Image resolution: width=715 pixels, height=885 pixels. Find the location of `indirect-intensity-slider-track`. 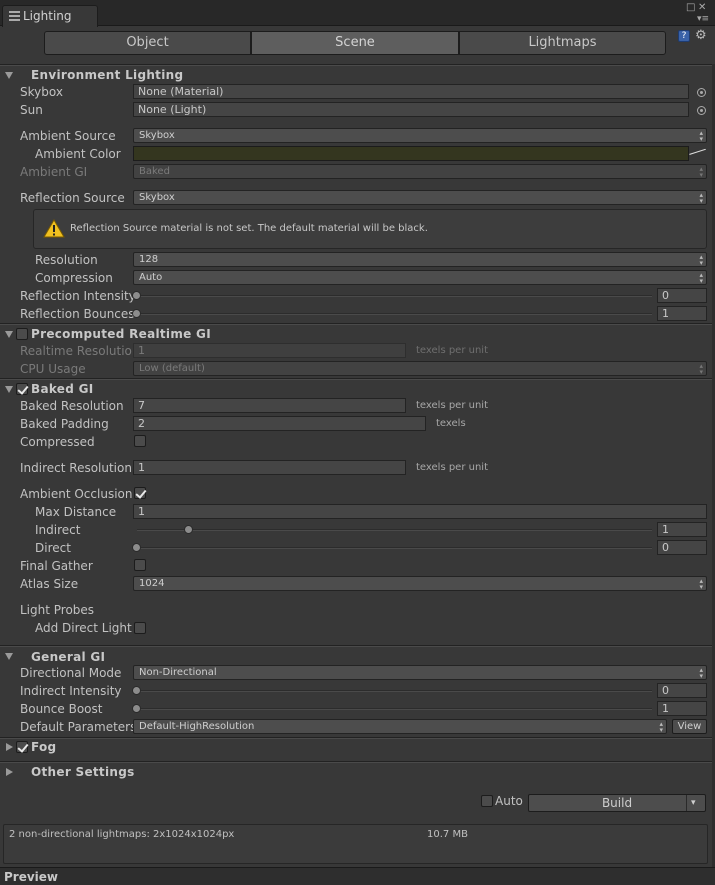

indirect-intensity-slider-track is located at coordinates (394, 691).